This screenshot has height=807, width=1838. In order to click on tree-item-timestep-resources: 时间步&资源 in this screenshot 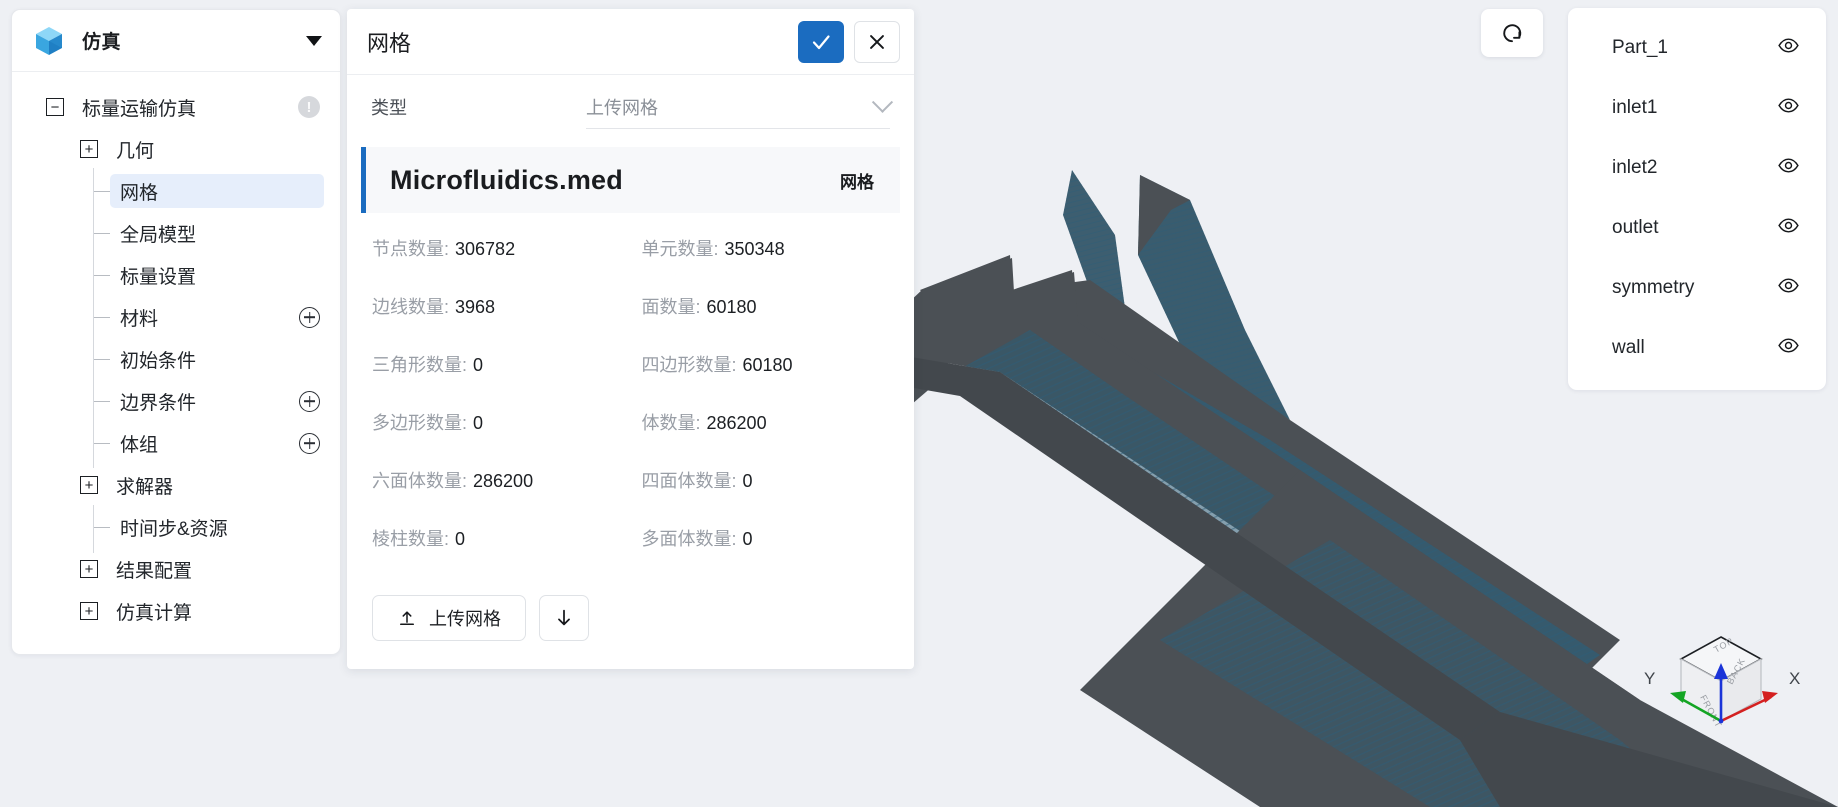, I will do `click(176, 527)`.